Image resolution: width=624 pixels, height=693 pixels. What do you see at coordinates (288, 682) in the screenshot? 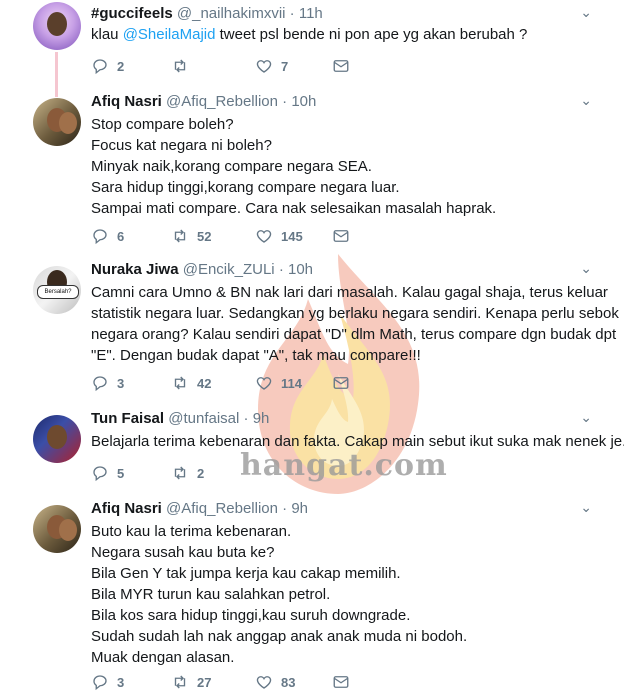
I see `like-count: 83` at bounding box center [288, 682].